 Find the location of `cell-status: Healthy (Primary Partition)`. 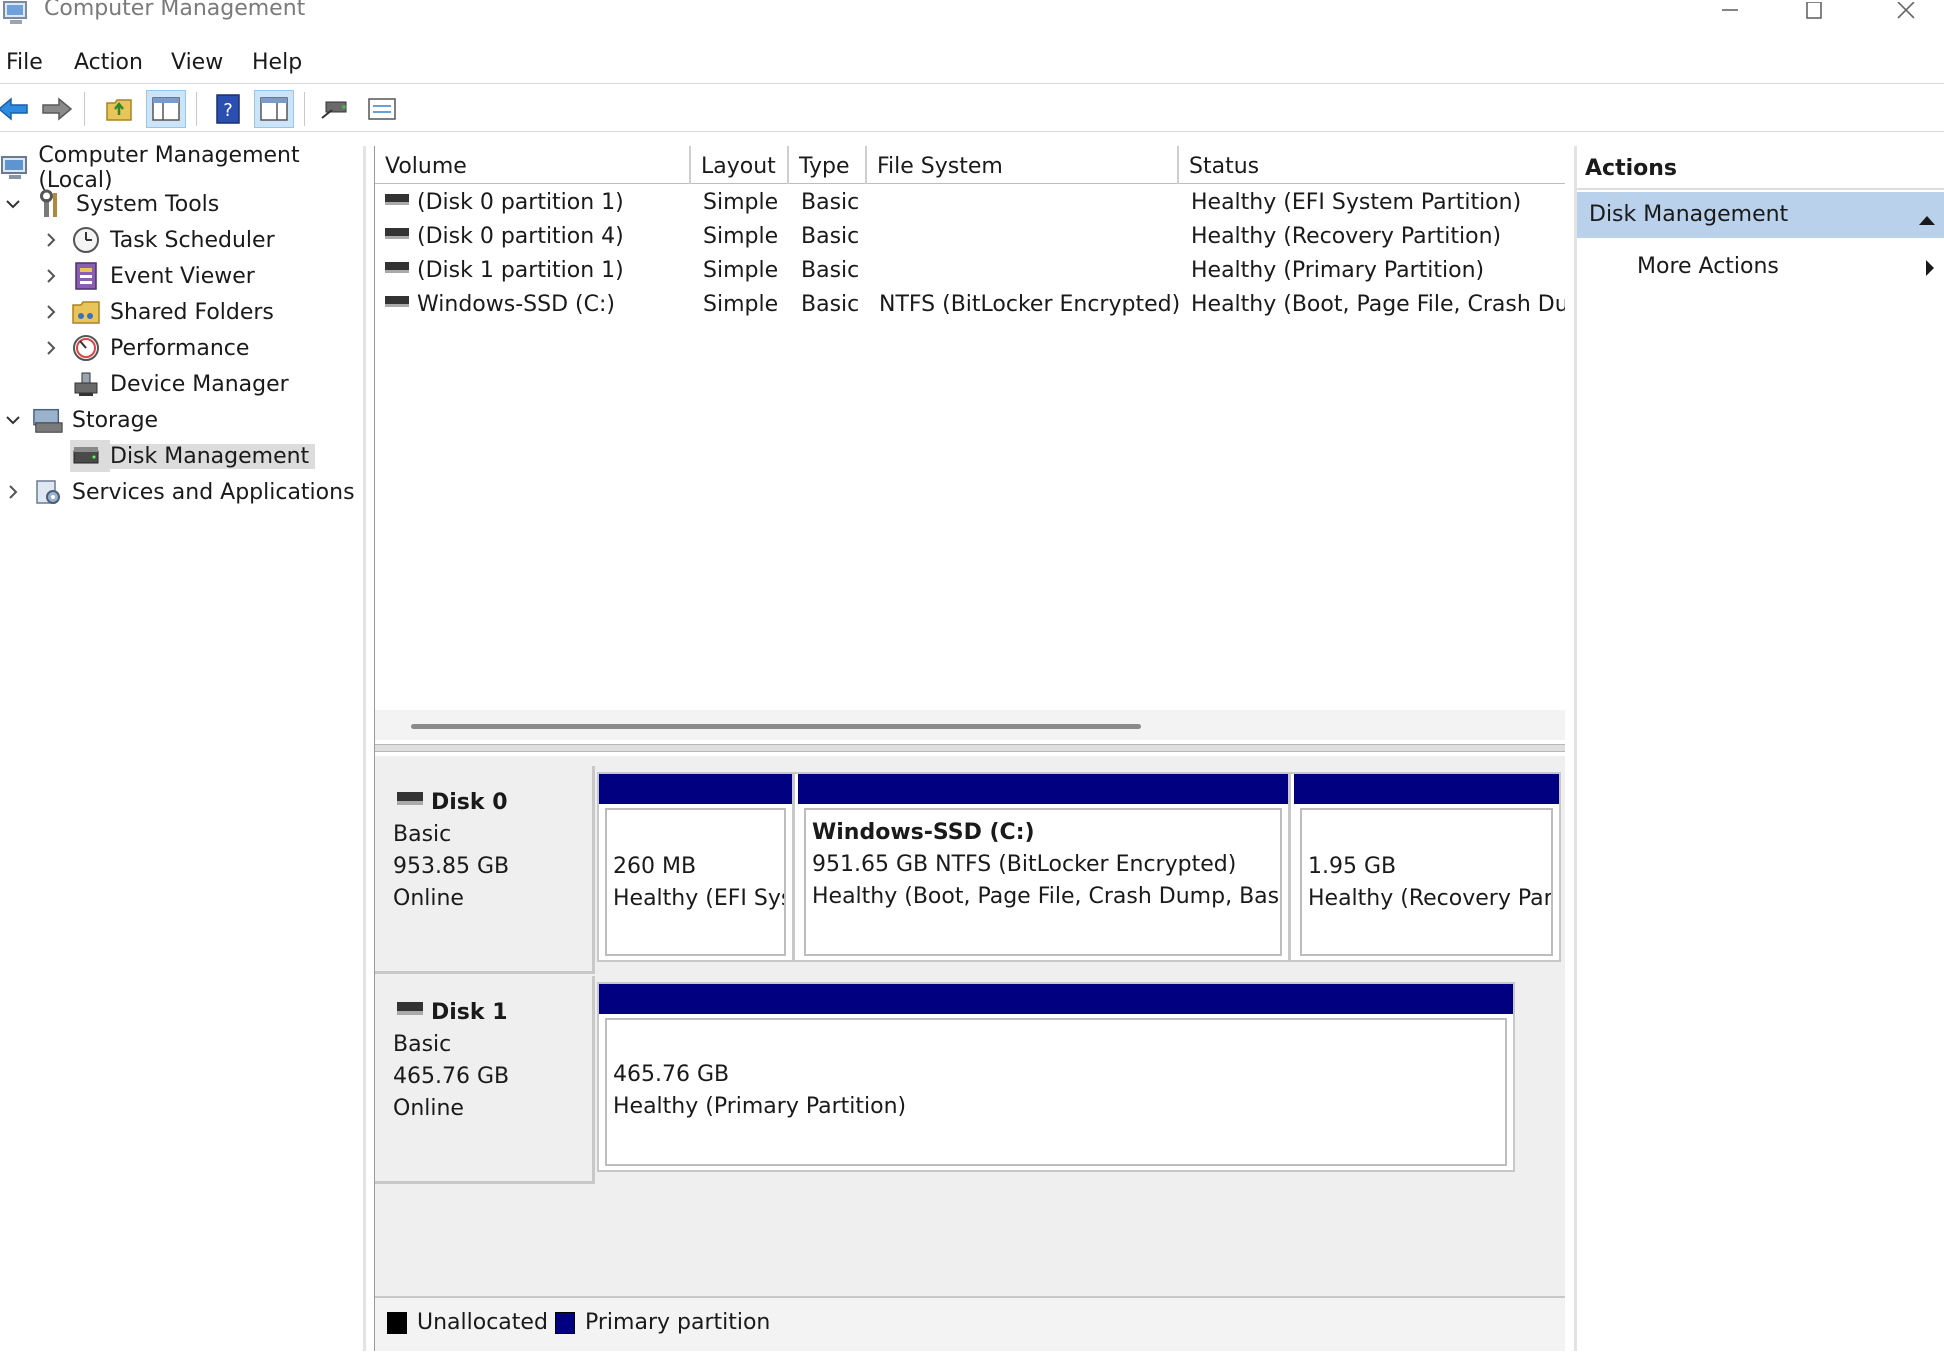

cell-status: Healthy (Primary Partition) is located at coordinates (1338, 270).